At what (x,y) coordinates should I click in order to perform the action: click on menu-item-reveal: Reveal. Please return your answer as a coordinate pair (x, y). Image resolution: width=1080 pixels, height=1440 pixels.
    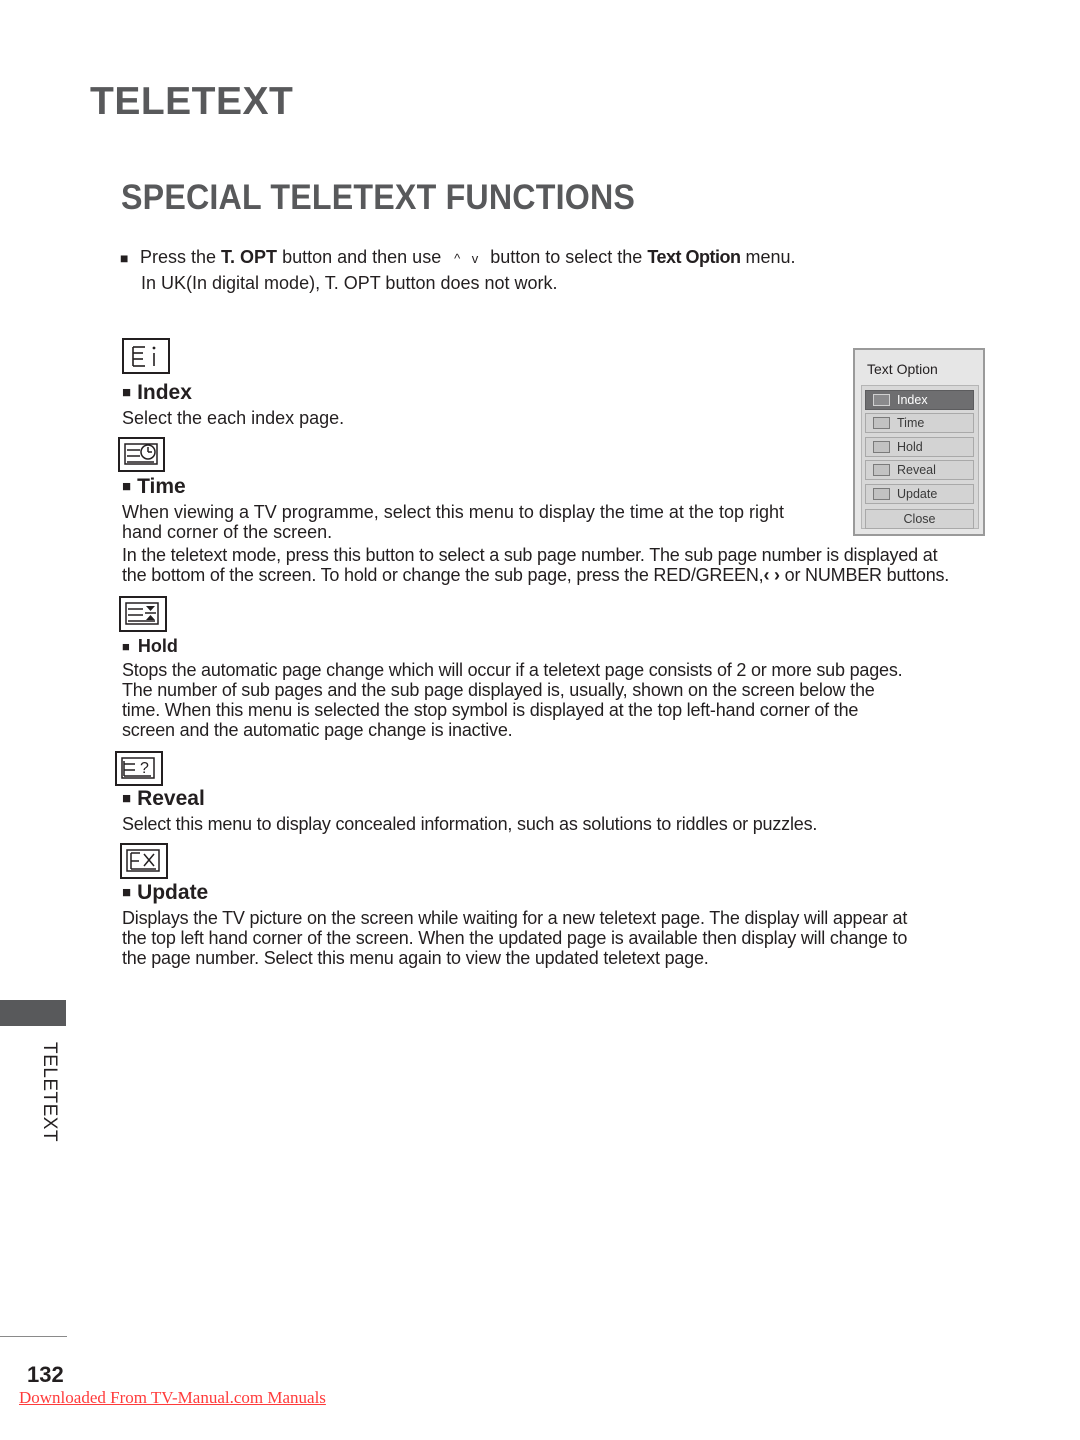
    Looking at the image, I should click on (919, 470).